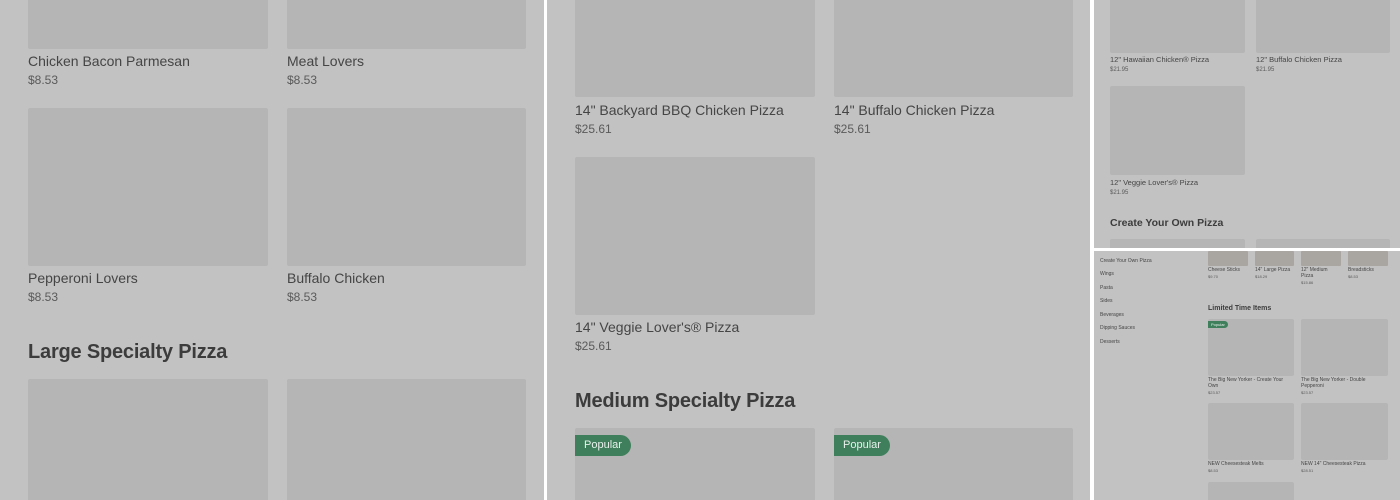 The image size is (1400, 500). What do you see at coordinates (1368, 258) in the screenshot?
I see `product-image-breadsticks` at bounding box center [1368, 258].